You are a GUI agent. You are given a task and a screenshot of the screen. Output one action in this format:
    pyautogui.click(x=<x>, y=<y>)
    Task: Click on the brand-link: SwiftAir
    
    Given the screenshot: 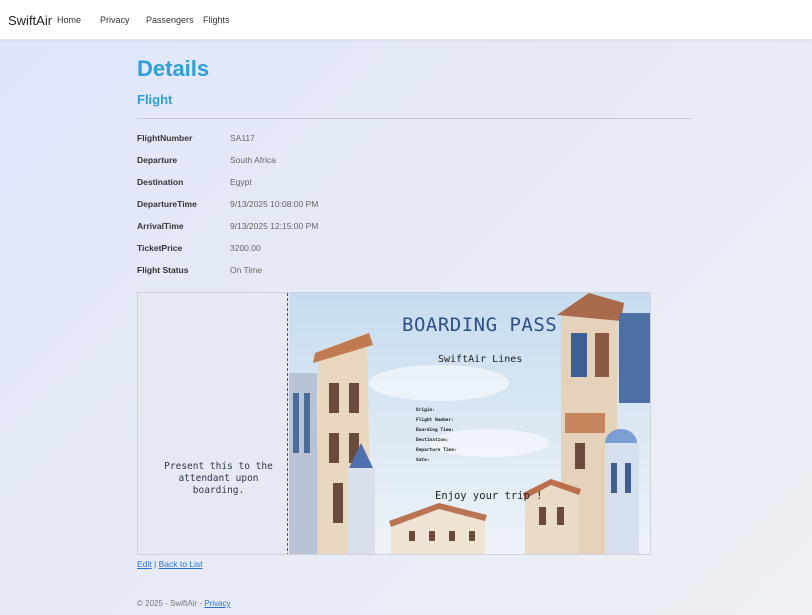 What is the action you would take?
    pyautogui.click(x=30, y=20)
    